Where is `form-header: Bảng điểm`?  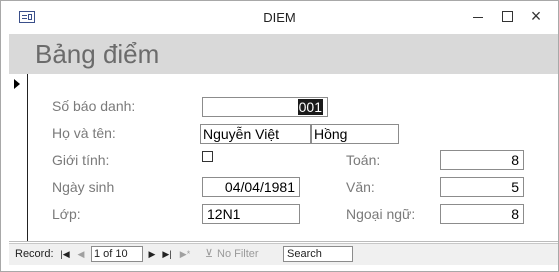 form-header: Bảng điểm is located at coordinates (283, 54).